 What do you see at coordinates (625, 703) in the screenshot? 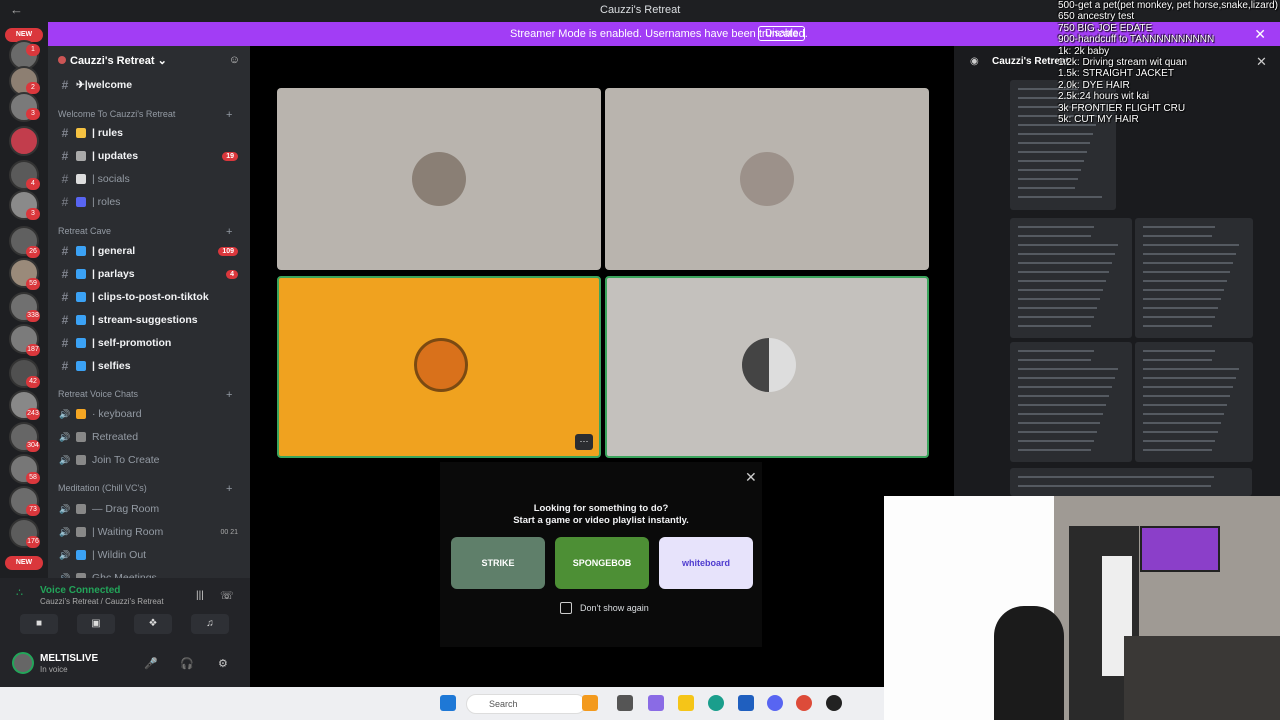
I see `task-view-icon` at bounding box center [625, 703].